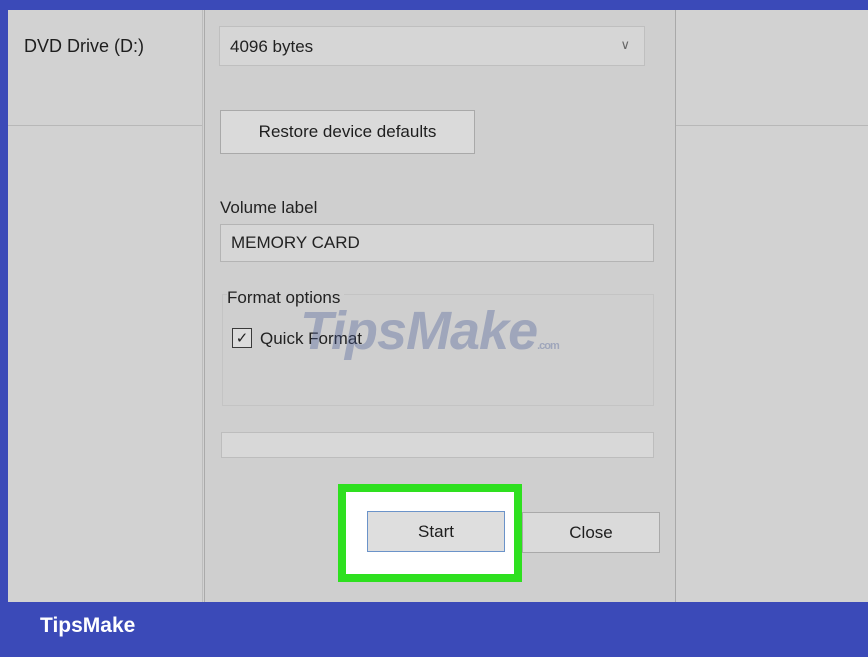 This screenshot has height=657, width=868. What do you see at coordinates (625, 44) in the screenshot?
I see `chevron-down-icon: ∨` at bounding box center [625, 44].